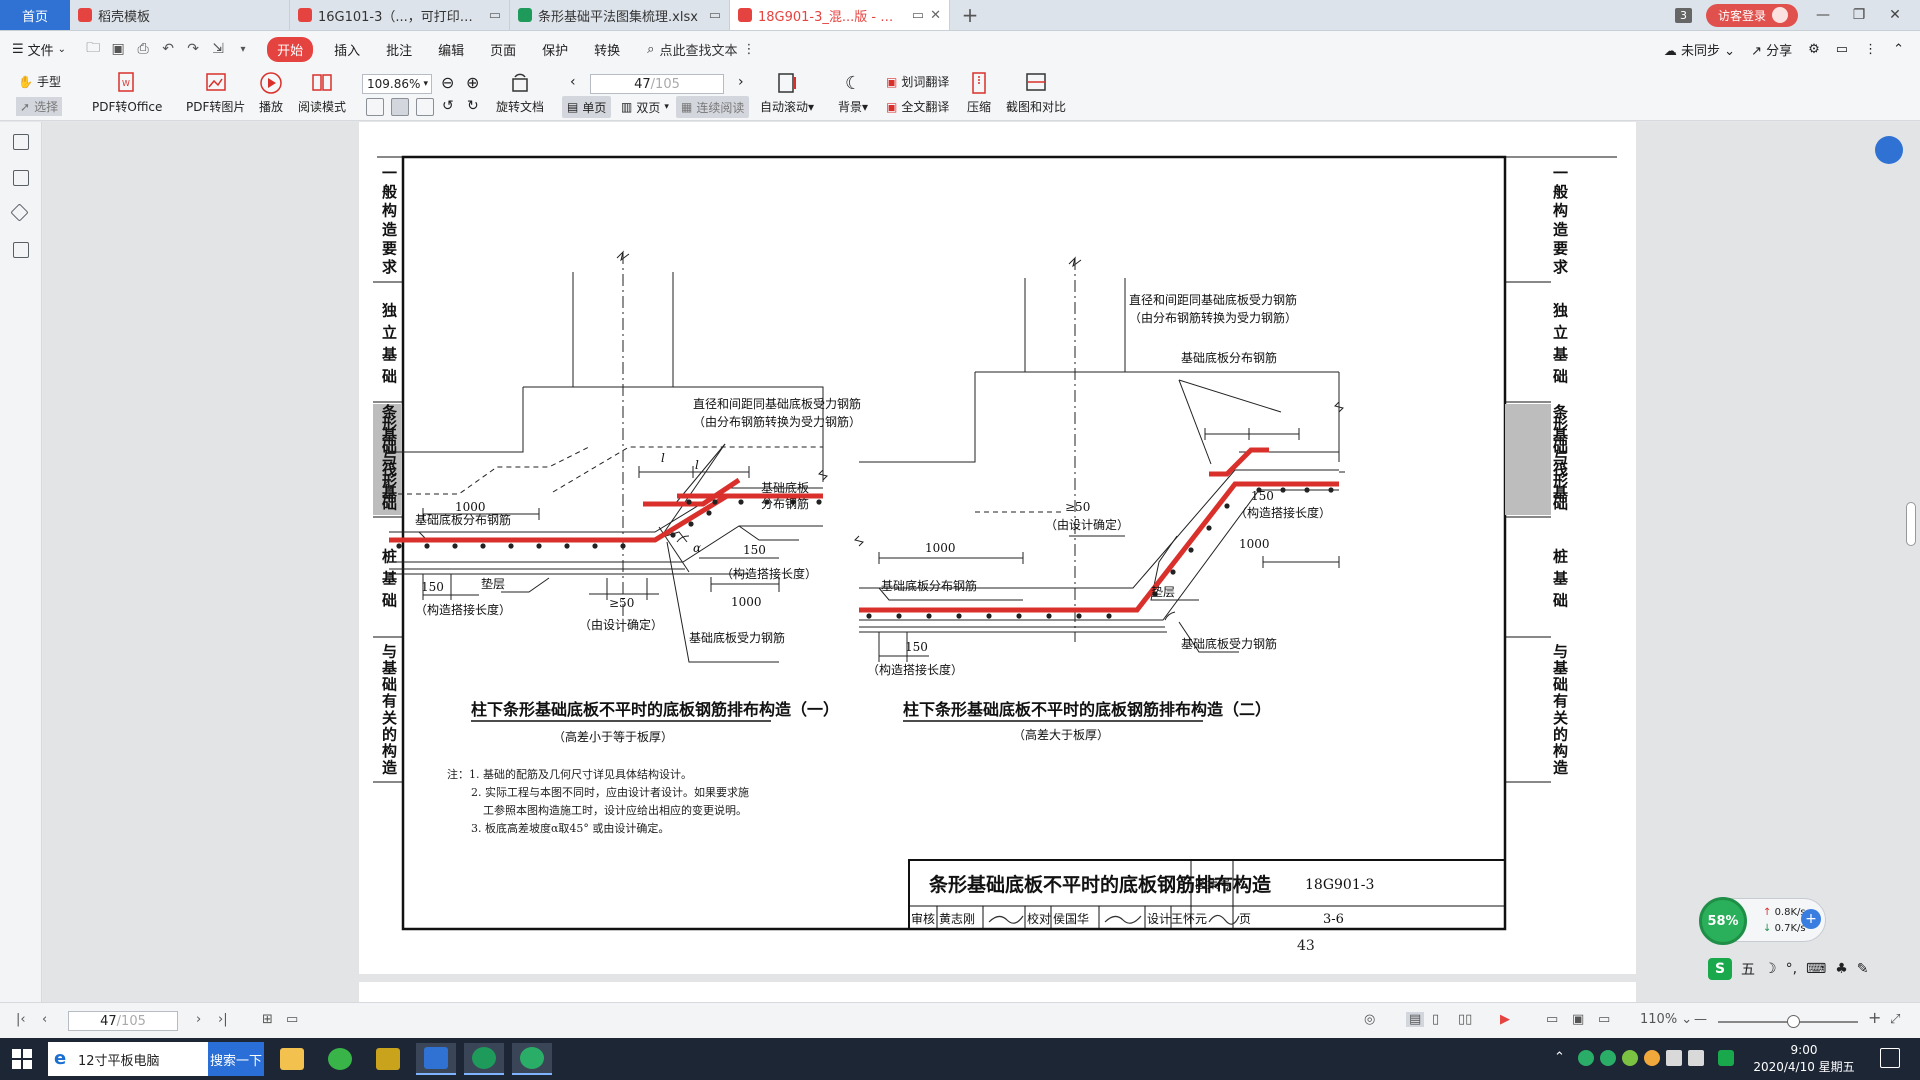 Image resolution: width=1920 pixels, height=1080 pixels. What do you see at coordinates (375, 107) in the screenshot?
I see `fit-width-icon` at bounding box center [375, 107].